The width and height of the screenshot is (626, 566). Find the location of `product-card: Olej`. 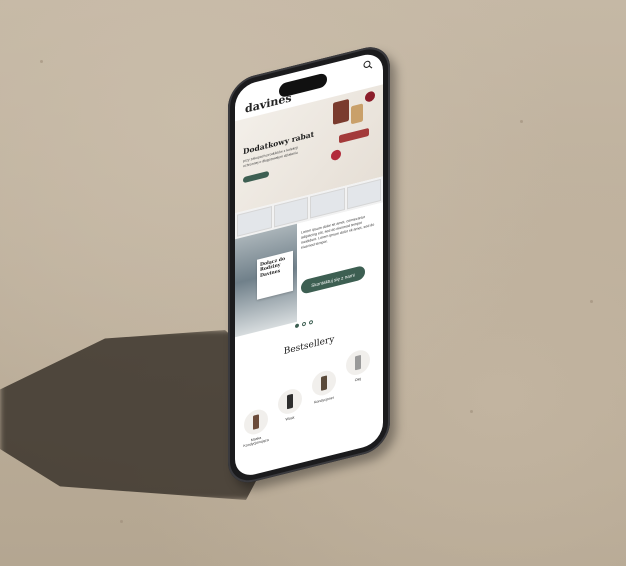

product-card: Olej is located at coordinates (358, 366).